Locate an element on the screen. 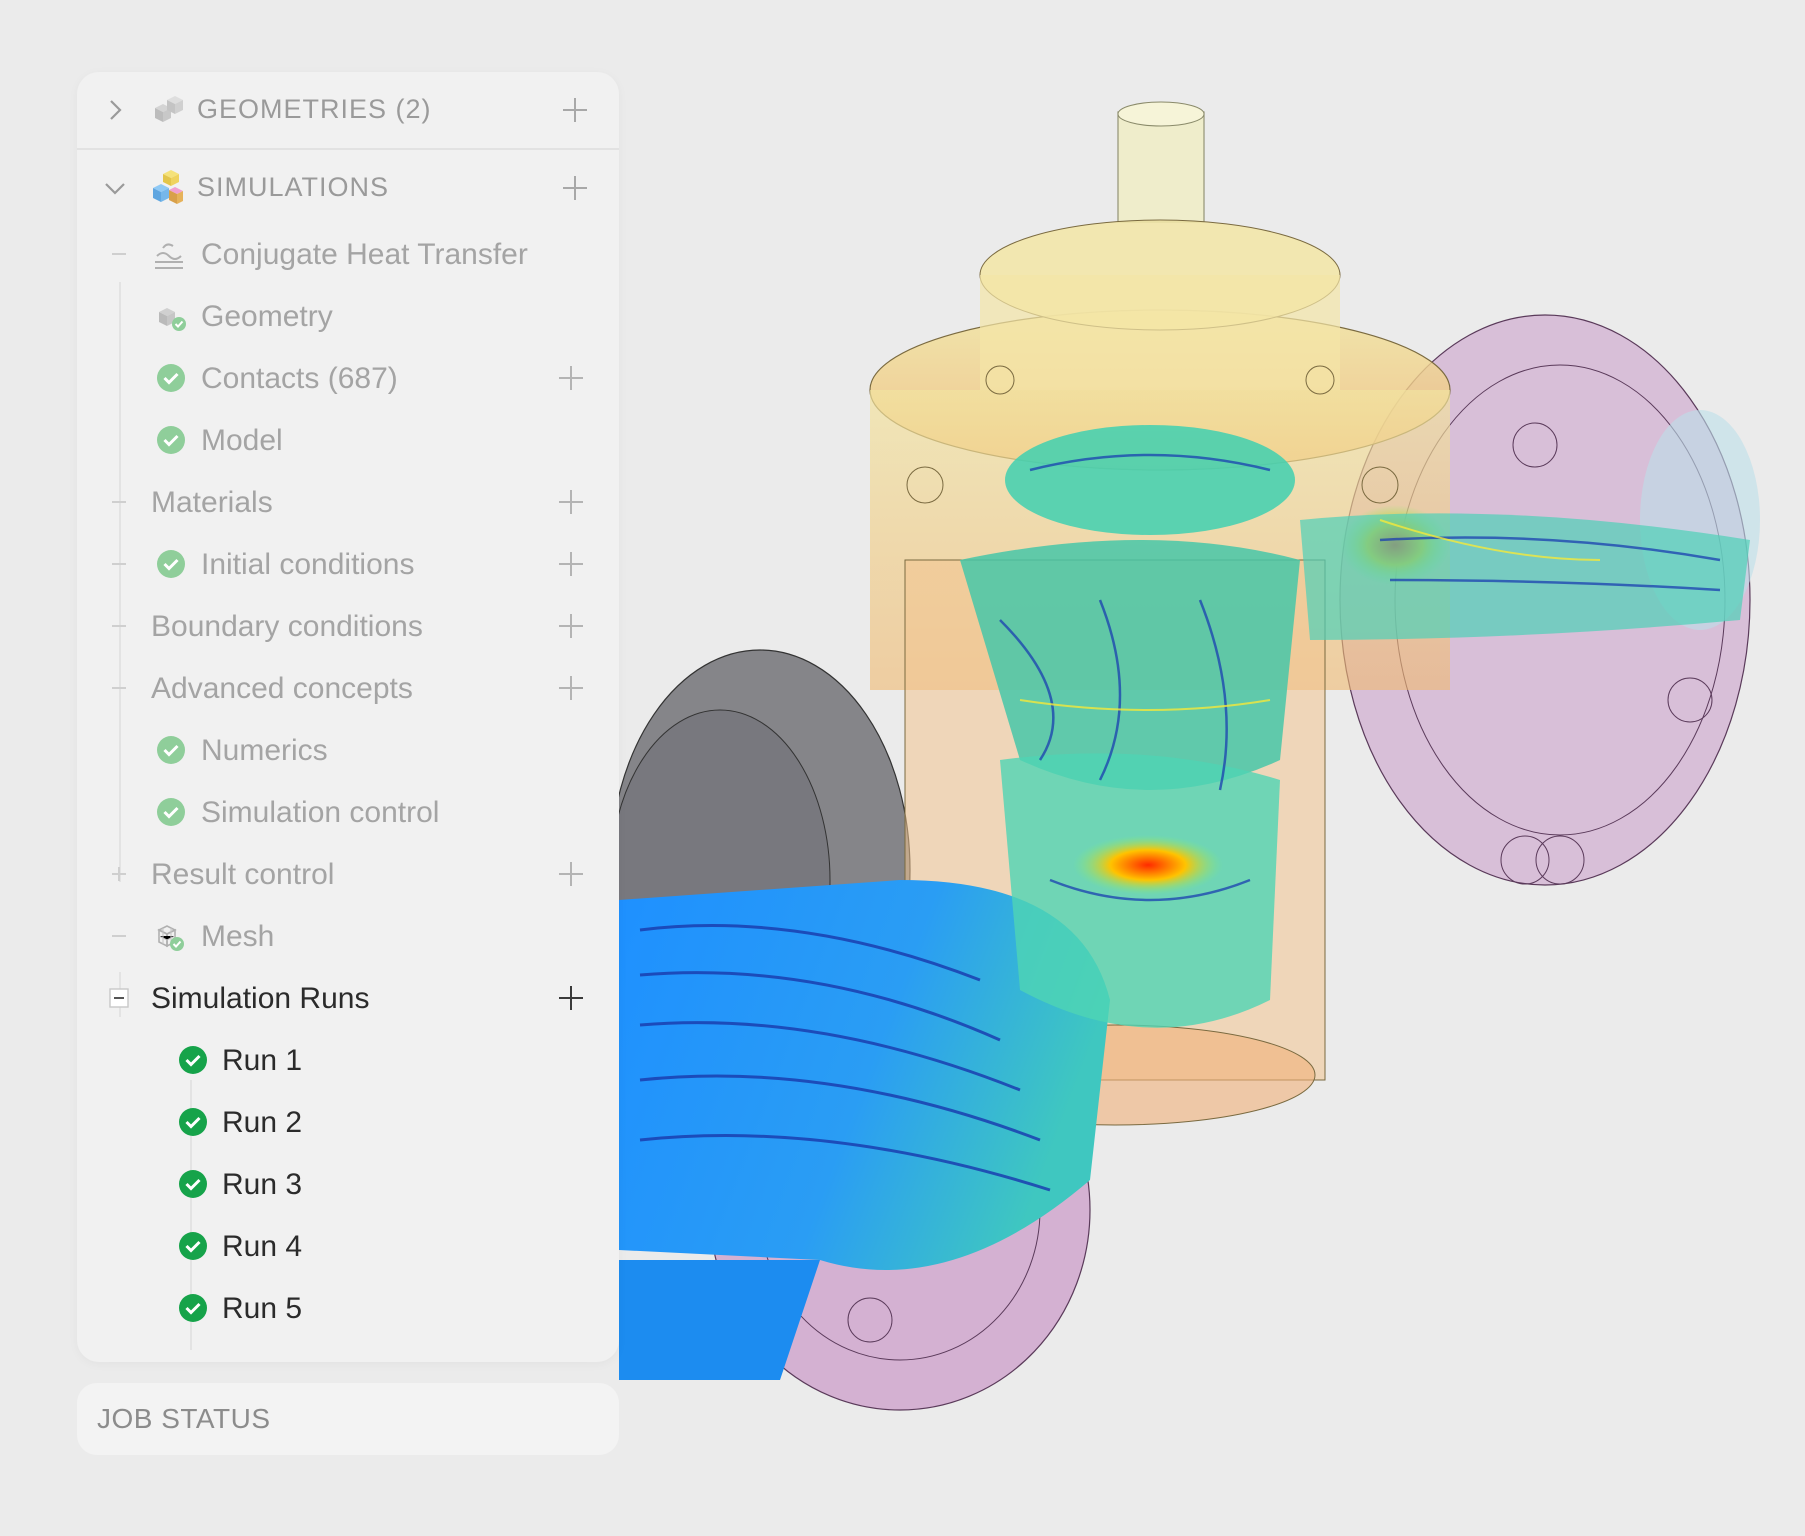 This screenshot has width=1805, height=1536. add-contact-button is located at coordinates (571, 378).